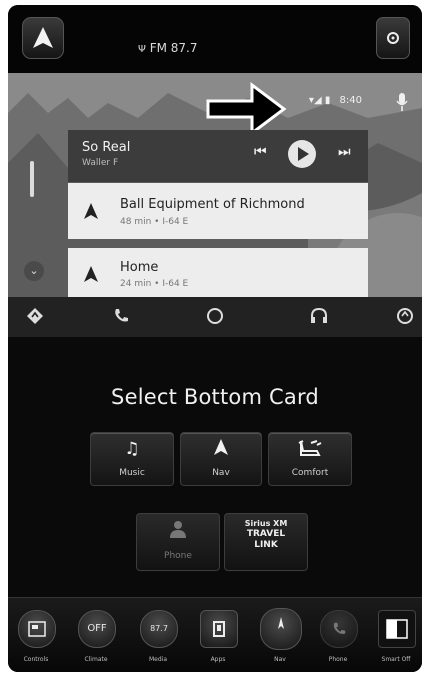 The image size is (428, 676). I want to click on comfort-card-option: Comfort, so click(310, 459).